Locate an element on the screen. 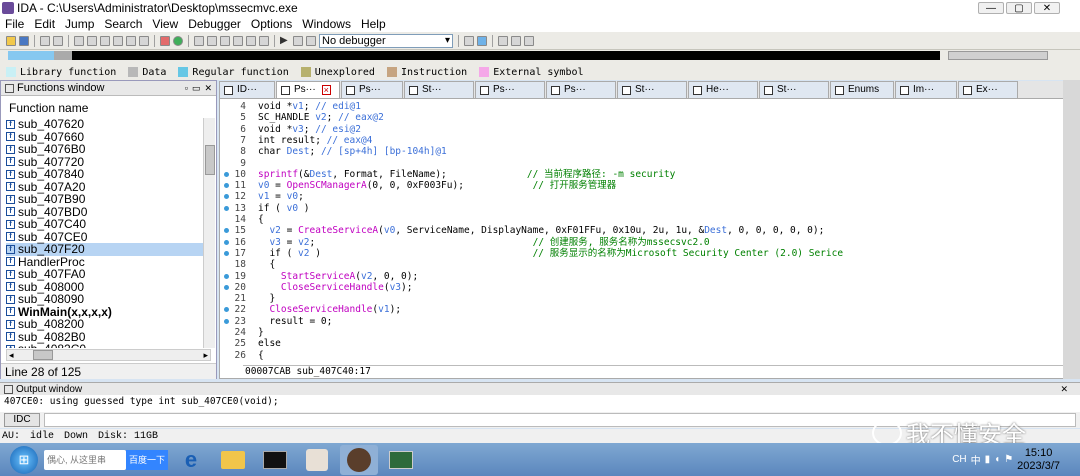 The image size is (1080, 476). start-button: ⊞ is located at coordinates (24, 459).